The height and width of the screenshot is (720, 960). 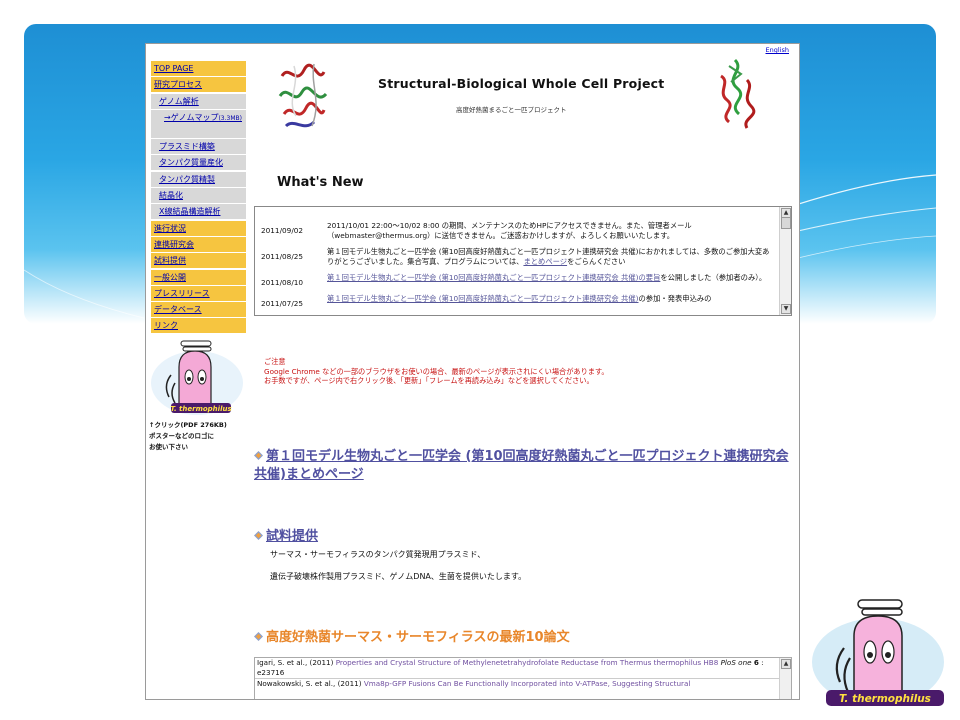 I want to click on menu-item: リンク, so click(x=198, y=326).